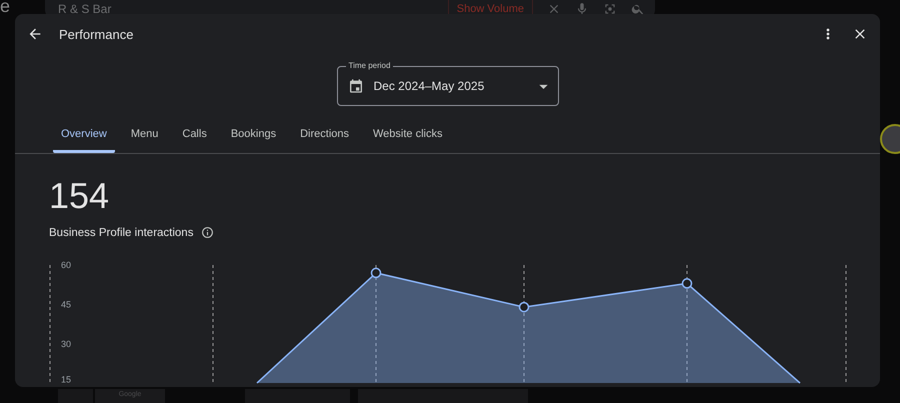 The image size is (900, 403). What do you see at coordinates (407, 135) in the screenshot?
I see `tab: Website clicks` at bounding box center [407, 135].